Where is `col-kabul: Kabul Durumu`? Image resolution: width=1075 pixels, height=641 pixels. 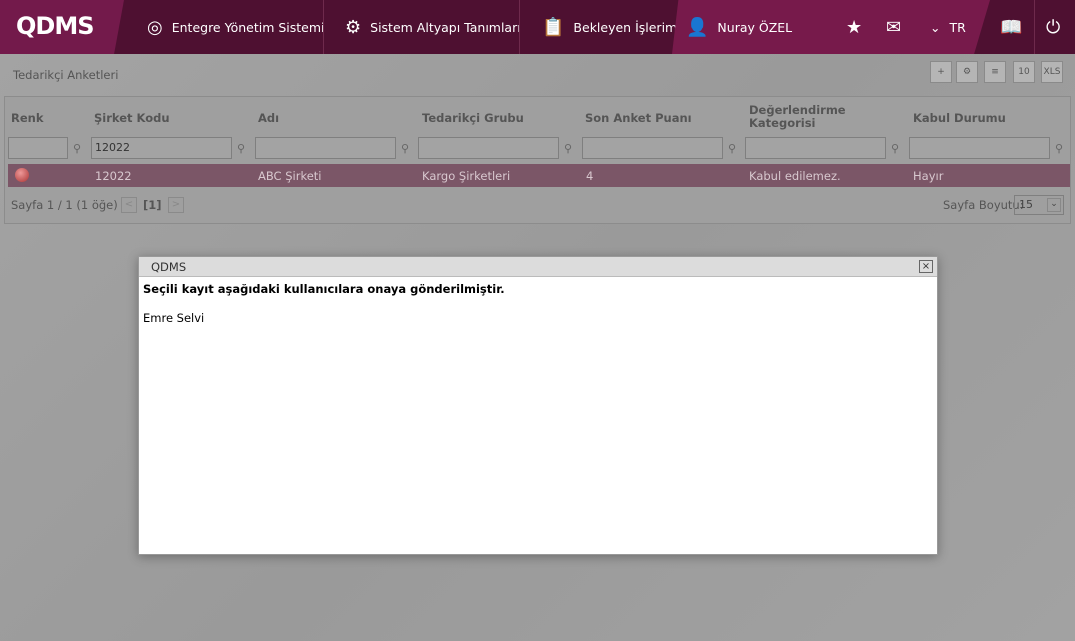
col-kabul: Kabul Durumu is located at coordinates (959, 118).